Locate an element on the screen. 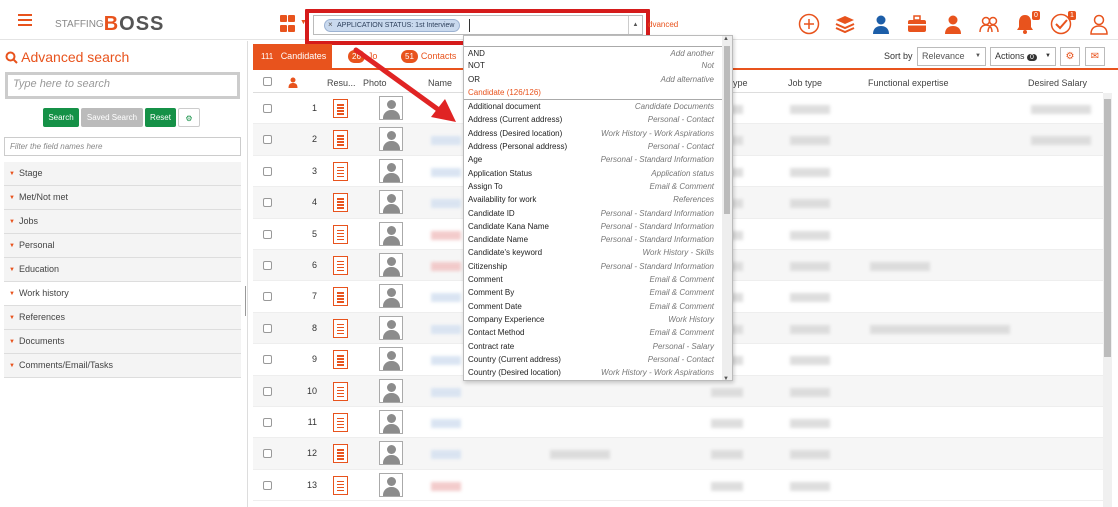 The height and width of the screenshot is (507, 1118). dropdown-item: Contract rate Personal - Salary is located at coordinates (598, 346).